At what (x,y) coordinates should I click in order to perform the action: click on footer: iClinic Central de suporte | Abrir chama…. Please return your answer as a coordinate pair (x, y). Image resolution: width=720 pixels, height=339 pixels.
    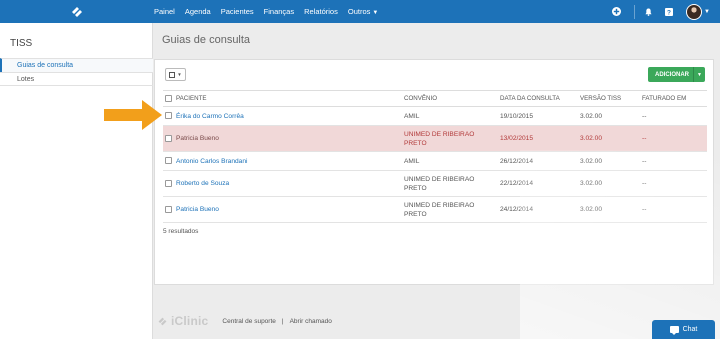
    Looking at the image, I should click on (243, 321).